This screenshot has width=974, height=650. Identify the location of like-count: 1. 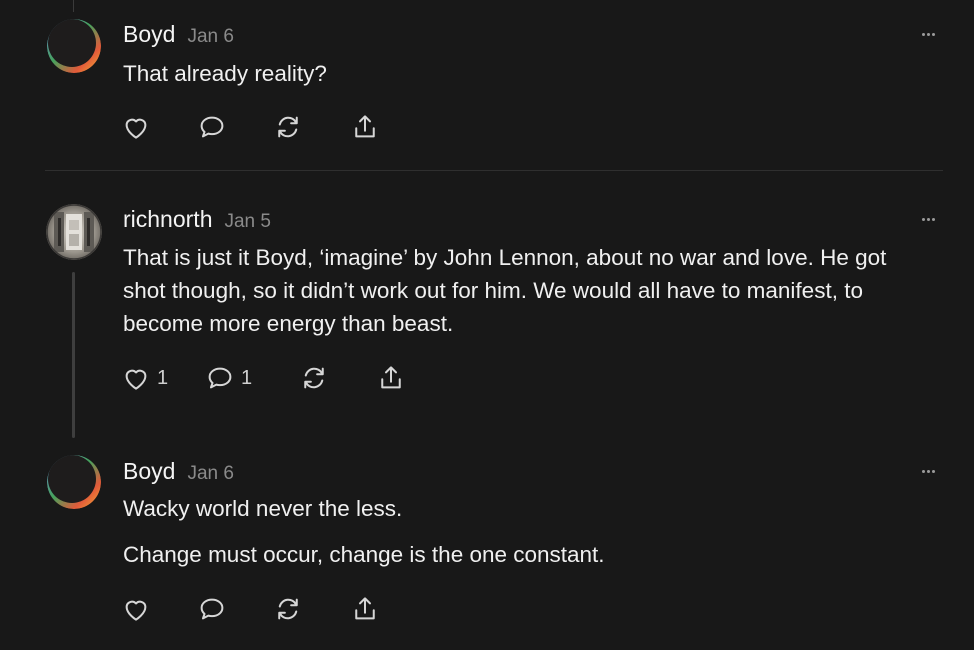
(163, 377).